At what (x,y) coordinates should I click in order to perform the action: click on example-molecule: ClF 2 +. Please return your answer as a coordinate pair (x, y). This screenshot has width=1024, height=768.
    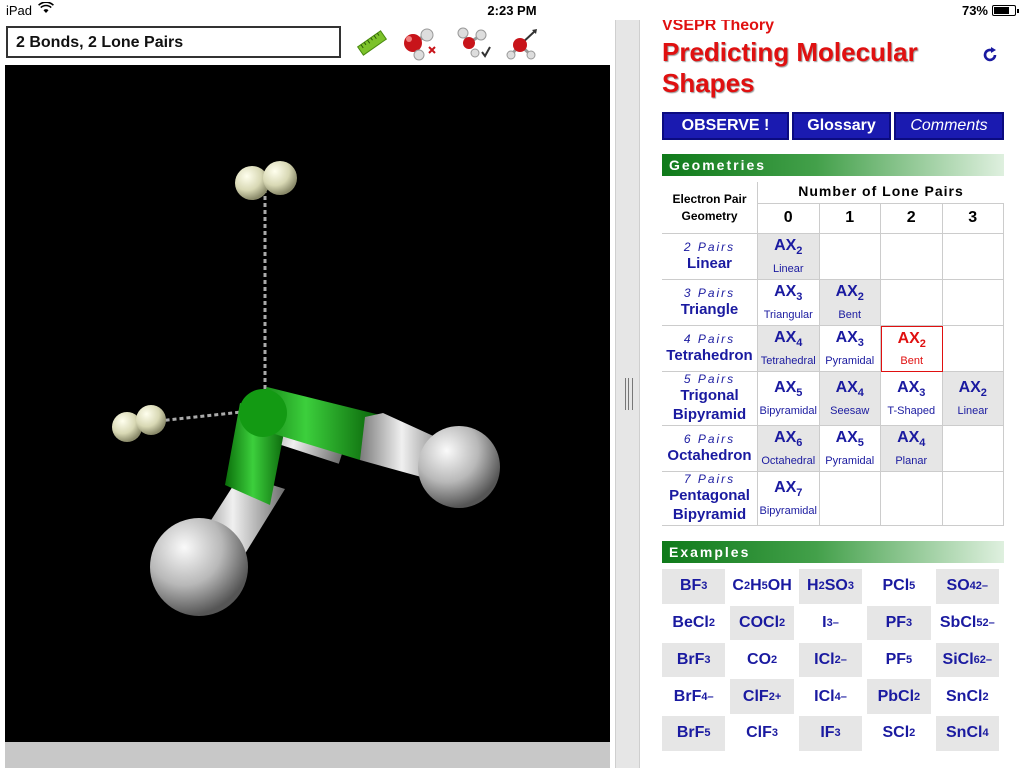
    Looking at the image, I should click on (763, 697).